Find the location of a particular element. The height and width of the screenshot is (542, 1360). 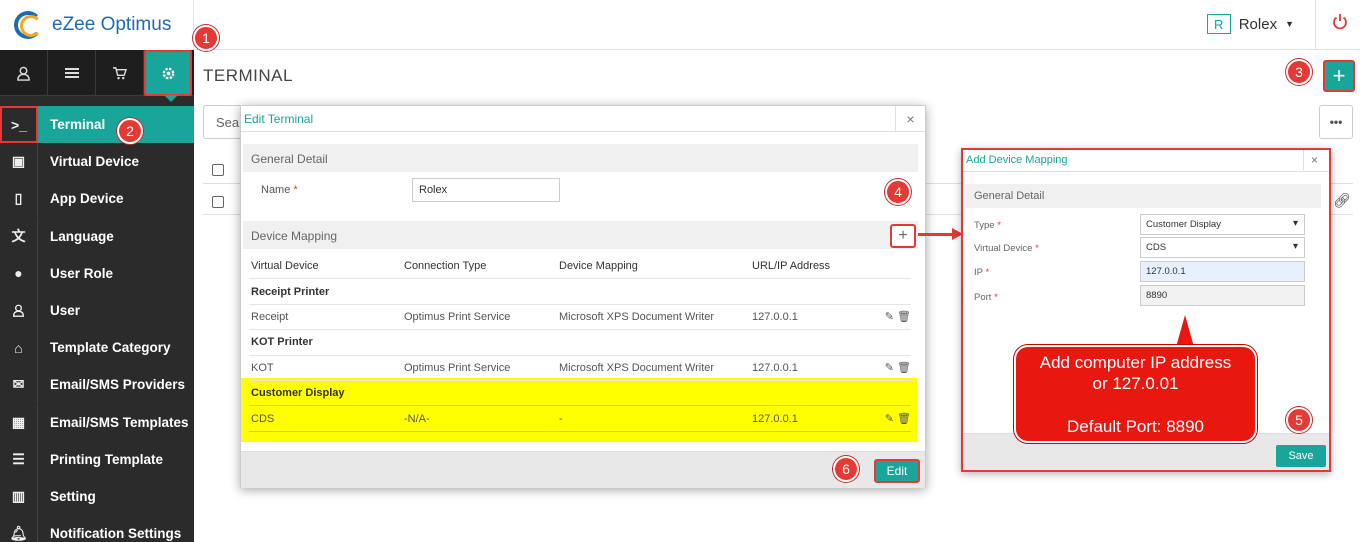

group-label: Receipt Printer is located at coordinates (290, 291).